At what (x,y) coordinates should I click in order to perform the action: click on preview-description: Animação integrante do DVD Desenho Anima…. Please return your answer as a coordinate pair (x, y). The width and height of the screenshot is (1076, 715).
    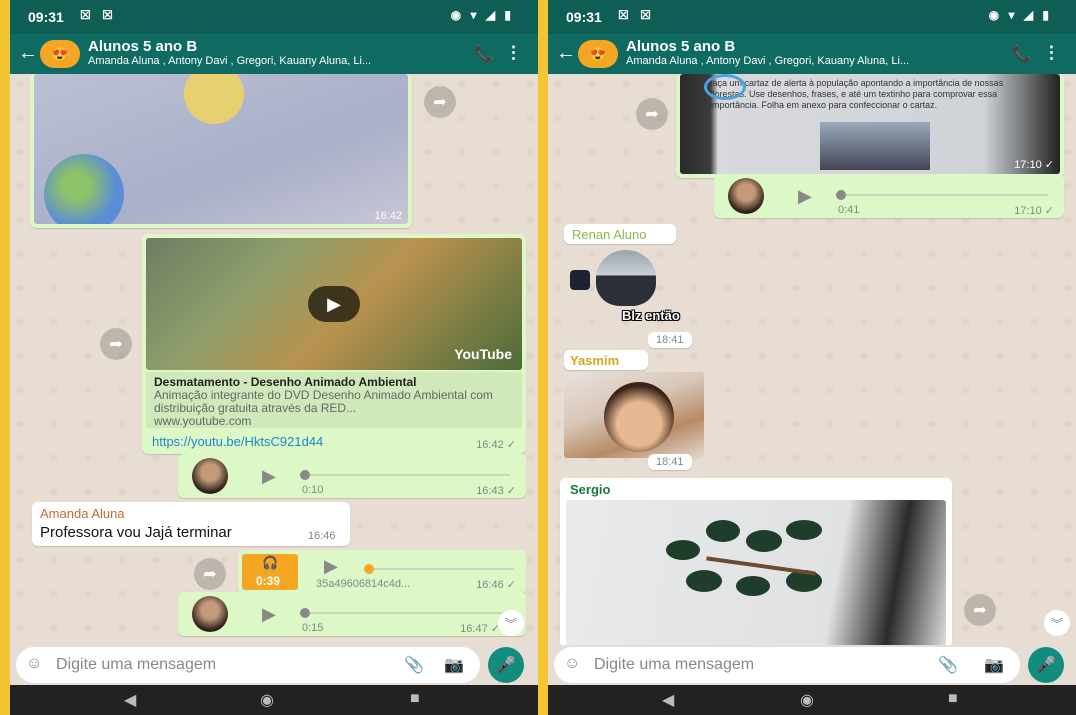
    Looking at the image, I should click on (323, 402).